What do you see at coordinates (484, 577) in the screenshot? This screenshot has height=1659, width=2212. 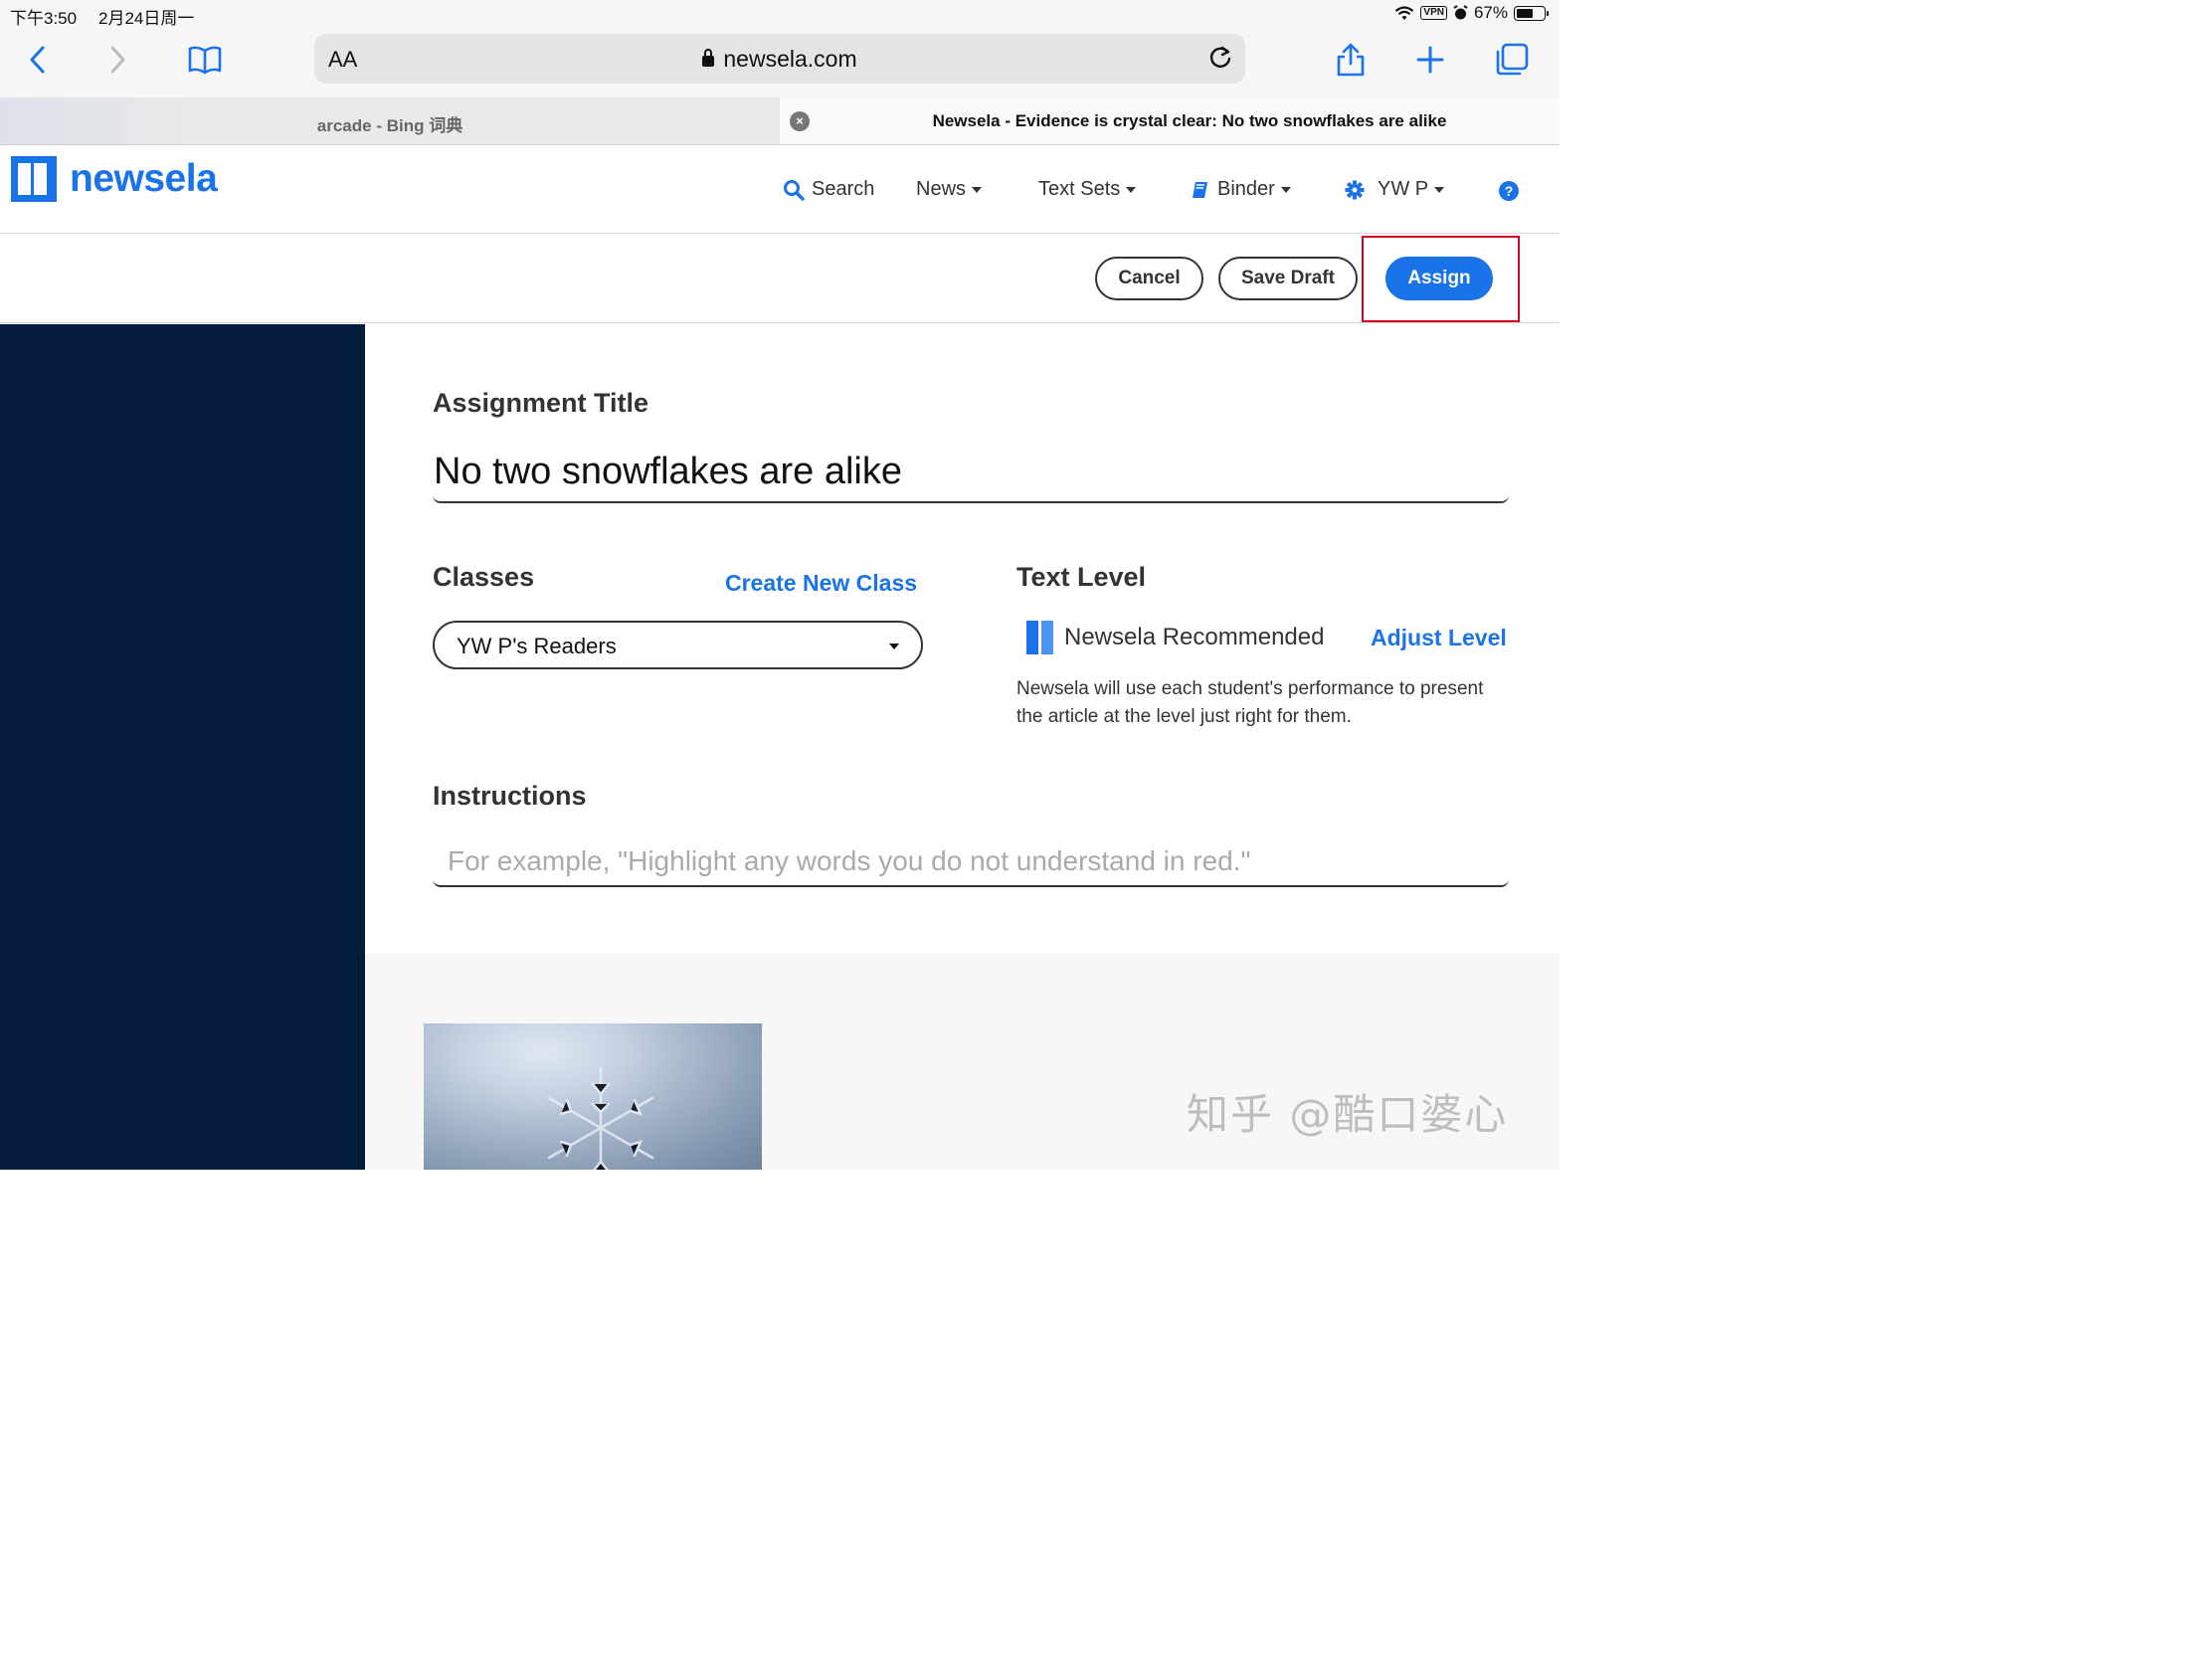 I see `classes-label: Classes` at bounding box center [484, 577].